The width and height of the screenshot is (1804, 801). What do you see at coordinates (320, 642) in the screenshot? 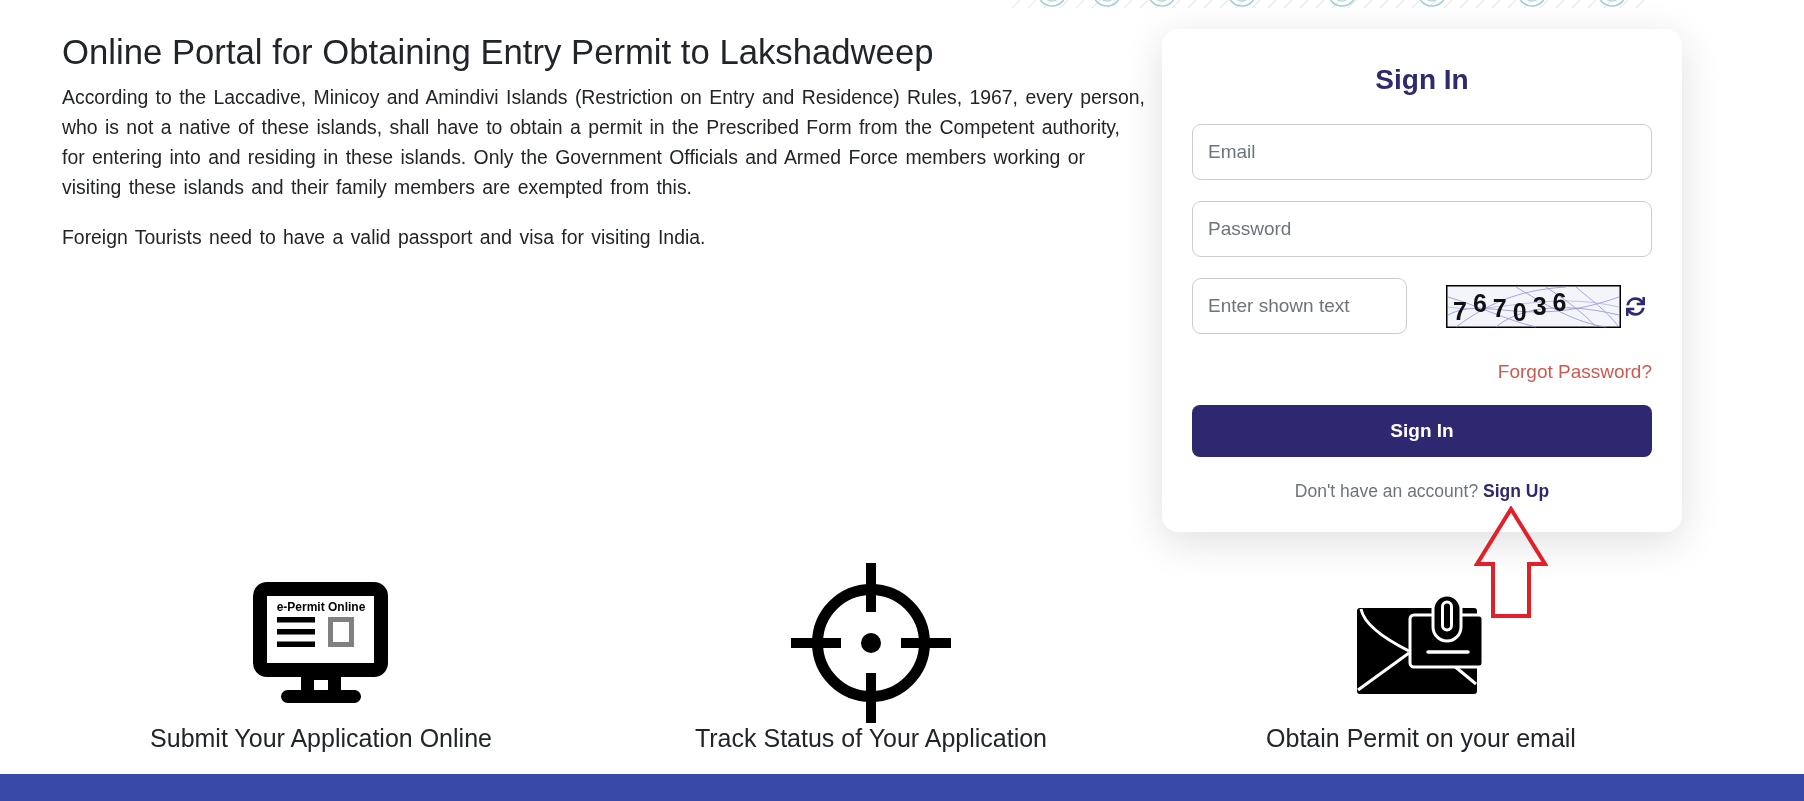
I see `monitor-icon` at bounding box center [320, 642].